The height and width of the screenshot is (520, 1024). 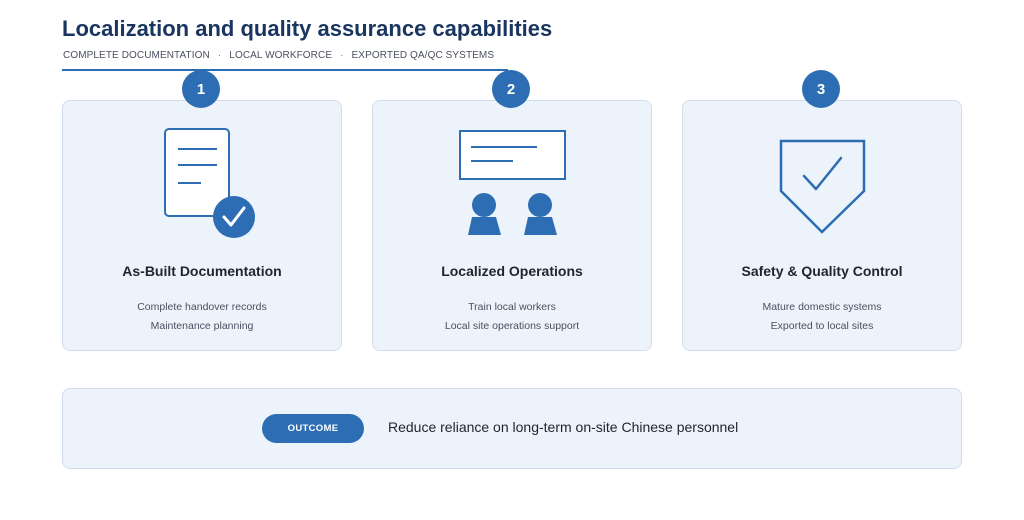 What do you see at coordinates (822, 271) in the screenshot?
I see `card-title: Safety & Quality Control` at bounding box center [822, 271].